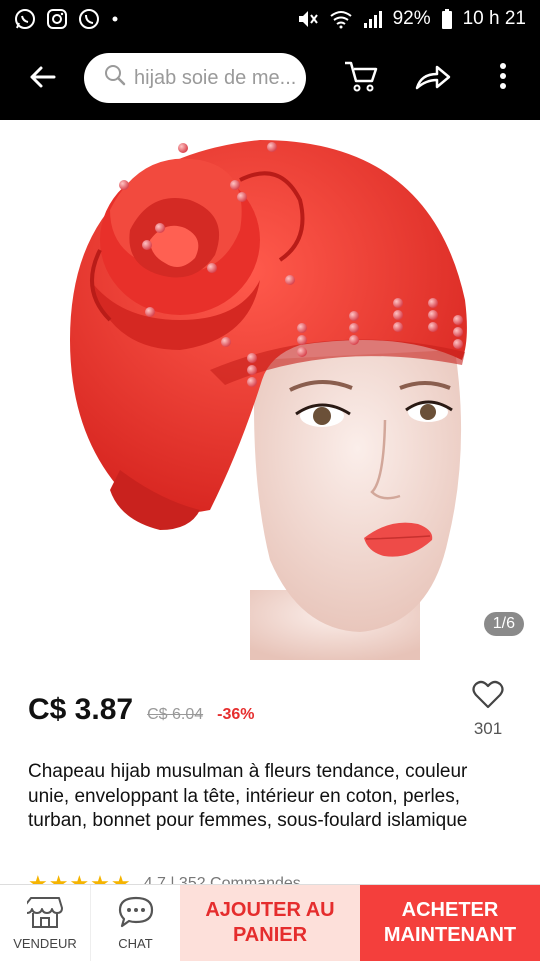 This screenshot has height=961, width=540. What do you see at coordinates (89, 19) in the screenshot?
I see `phone-app-icon` at bounding box center [89, 19].